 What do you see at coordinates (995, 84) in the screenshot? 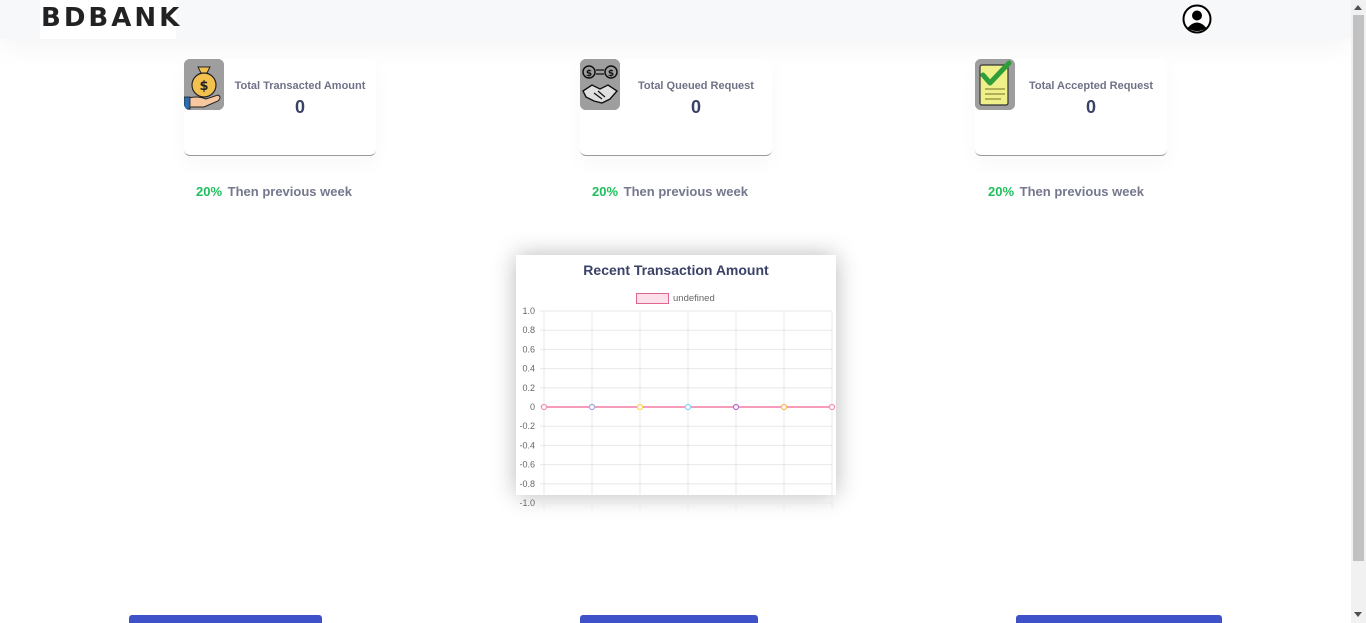
I see `checklist-icon` at bounding box center [995, 84].